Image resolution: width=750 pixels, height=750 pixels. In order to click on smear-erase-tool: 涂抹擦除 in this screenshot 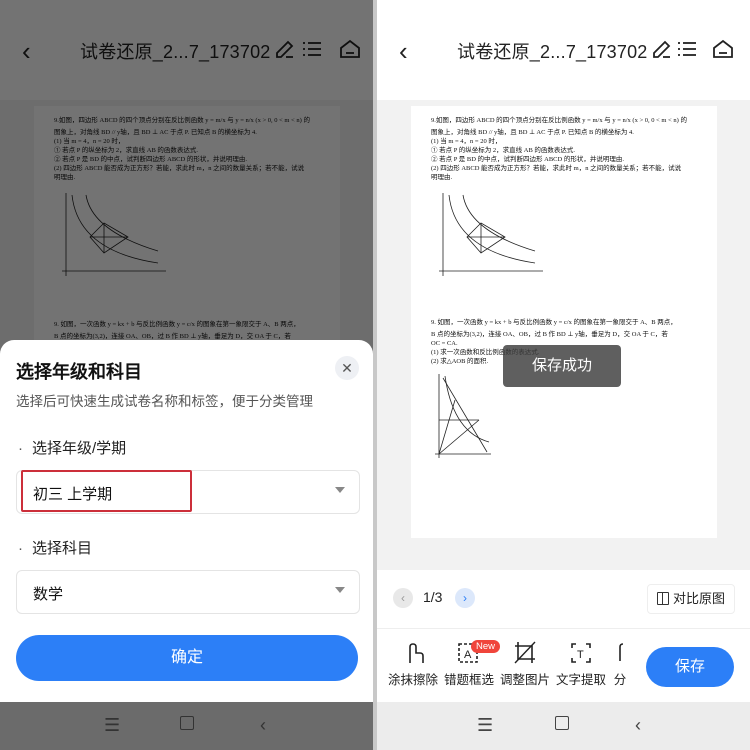, I will do `click(413, 663)`.